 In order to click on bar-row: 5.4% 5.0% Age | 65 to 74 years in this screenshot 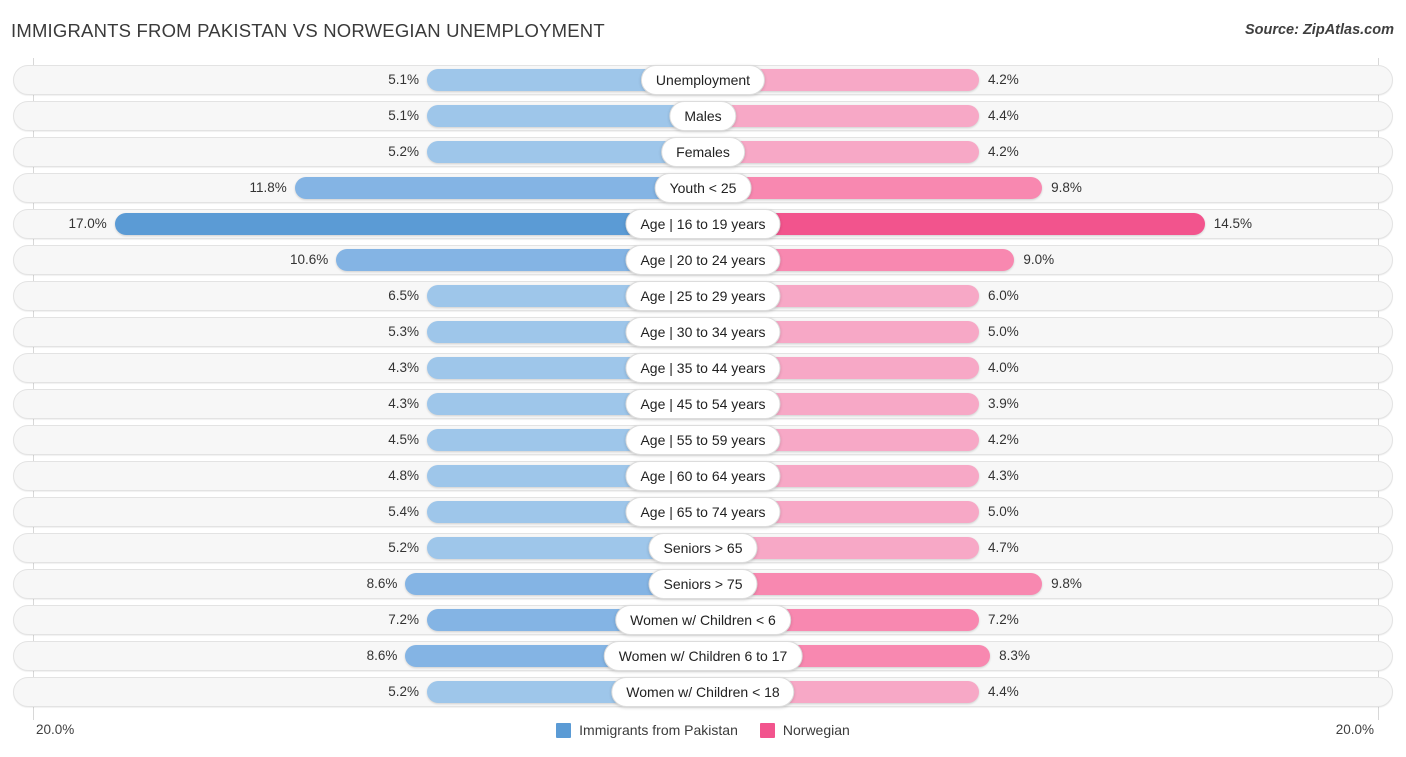, I will do `click(703, 512)`.